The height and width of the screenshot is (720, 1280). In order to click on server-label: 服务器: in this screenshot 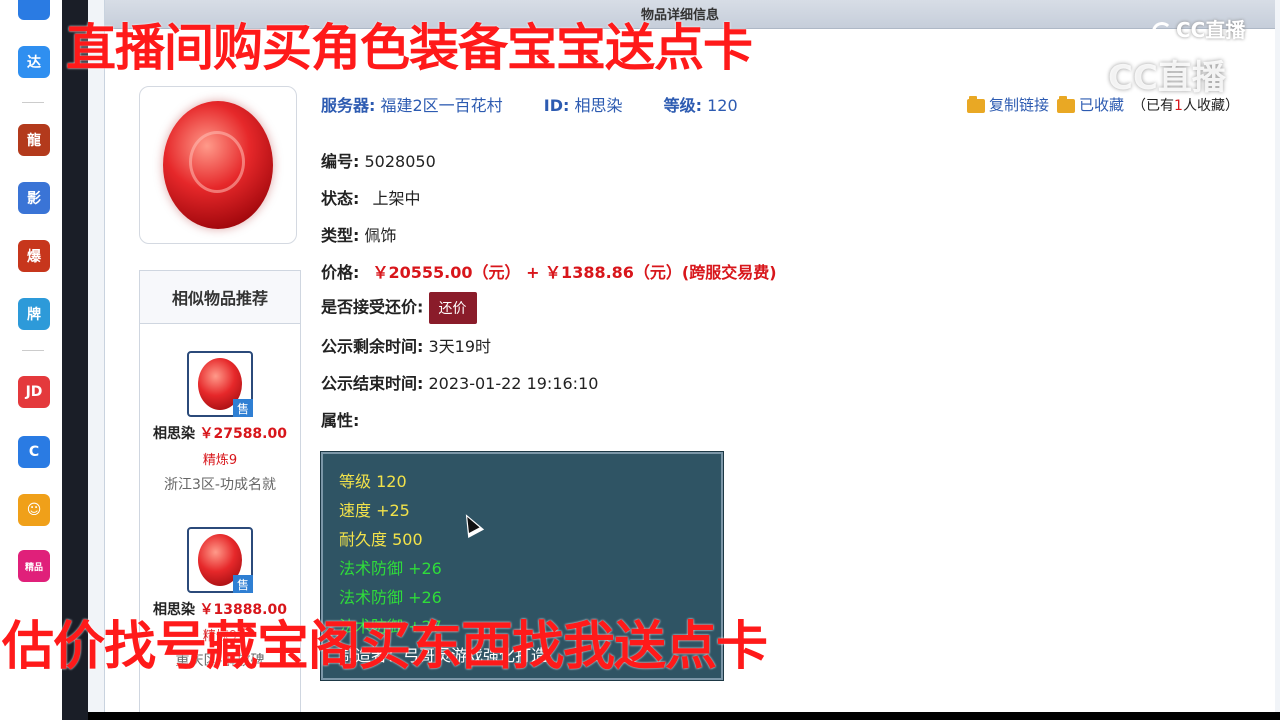, I will do `click(348, 105)`.